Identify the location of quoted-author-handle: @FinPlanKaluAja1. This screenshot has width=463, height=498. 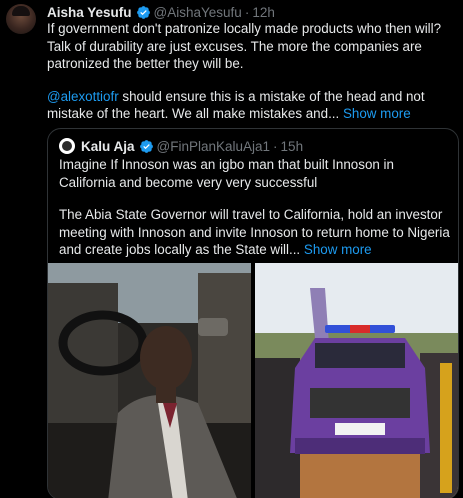
(214, 146).